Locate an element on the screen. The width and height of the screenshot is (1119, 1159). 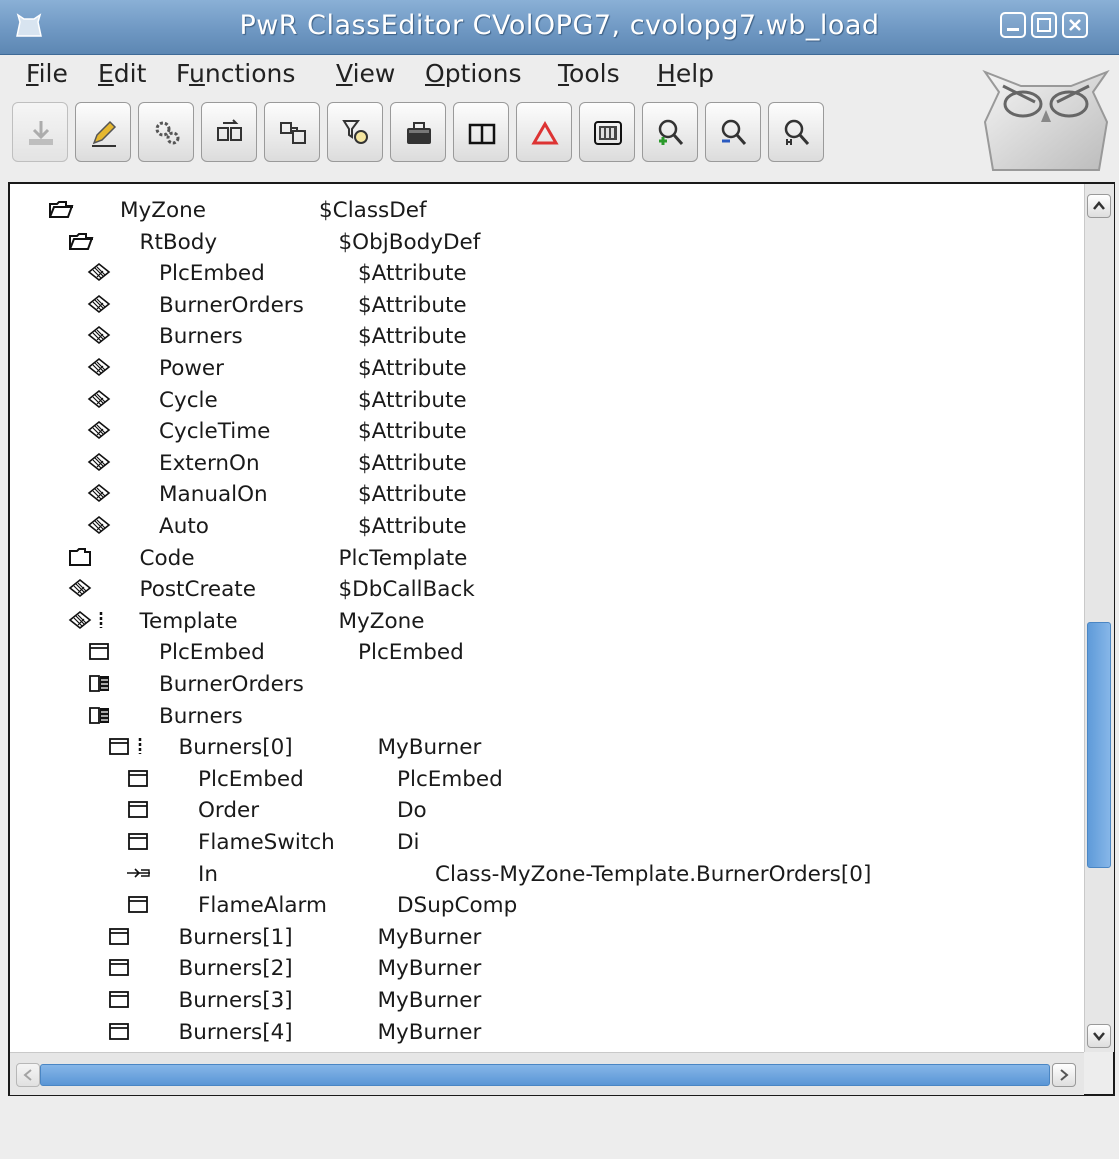
tree-row: ManualOn $Attribute is located at coordinates (545, 496).